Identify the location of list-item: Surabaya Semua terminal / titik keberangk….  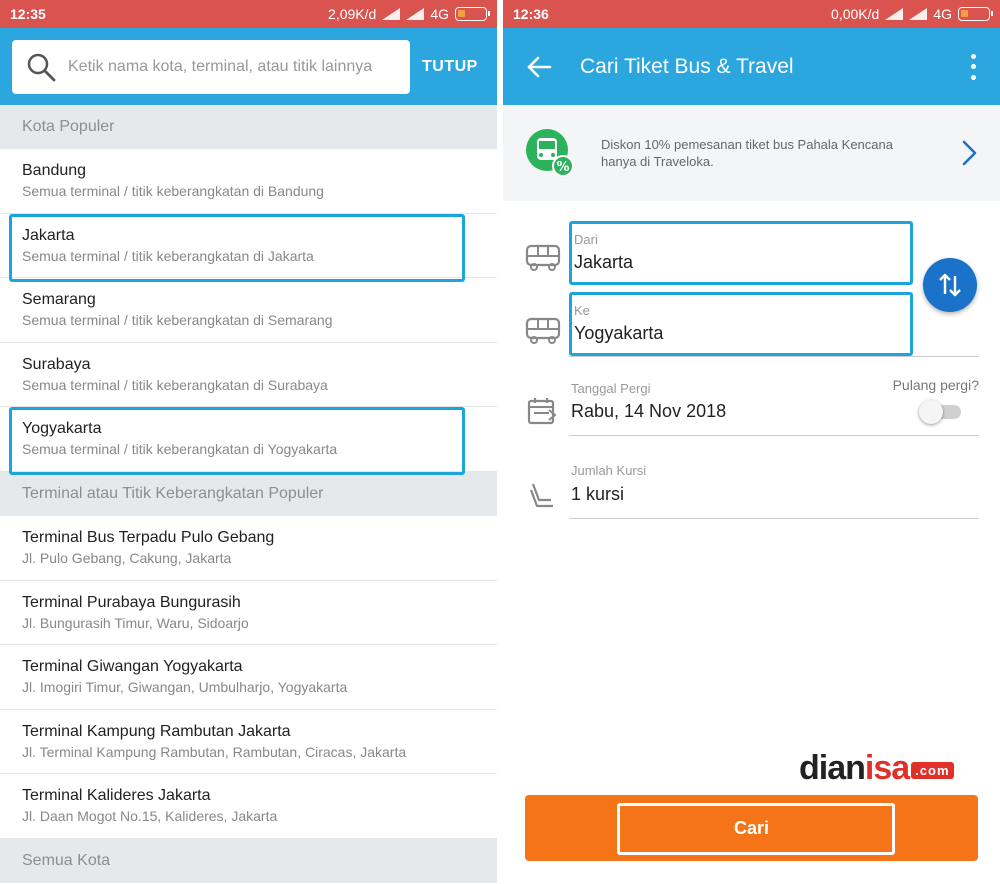
(248, 375).